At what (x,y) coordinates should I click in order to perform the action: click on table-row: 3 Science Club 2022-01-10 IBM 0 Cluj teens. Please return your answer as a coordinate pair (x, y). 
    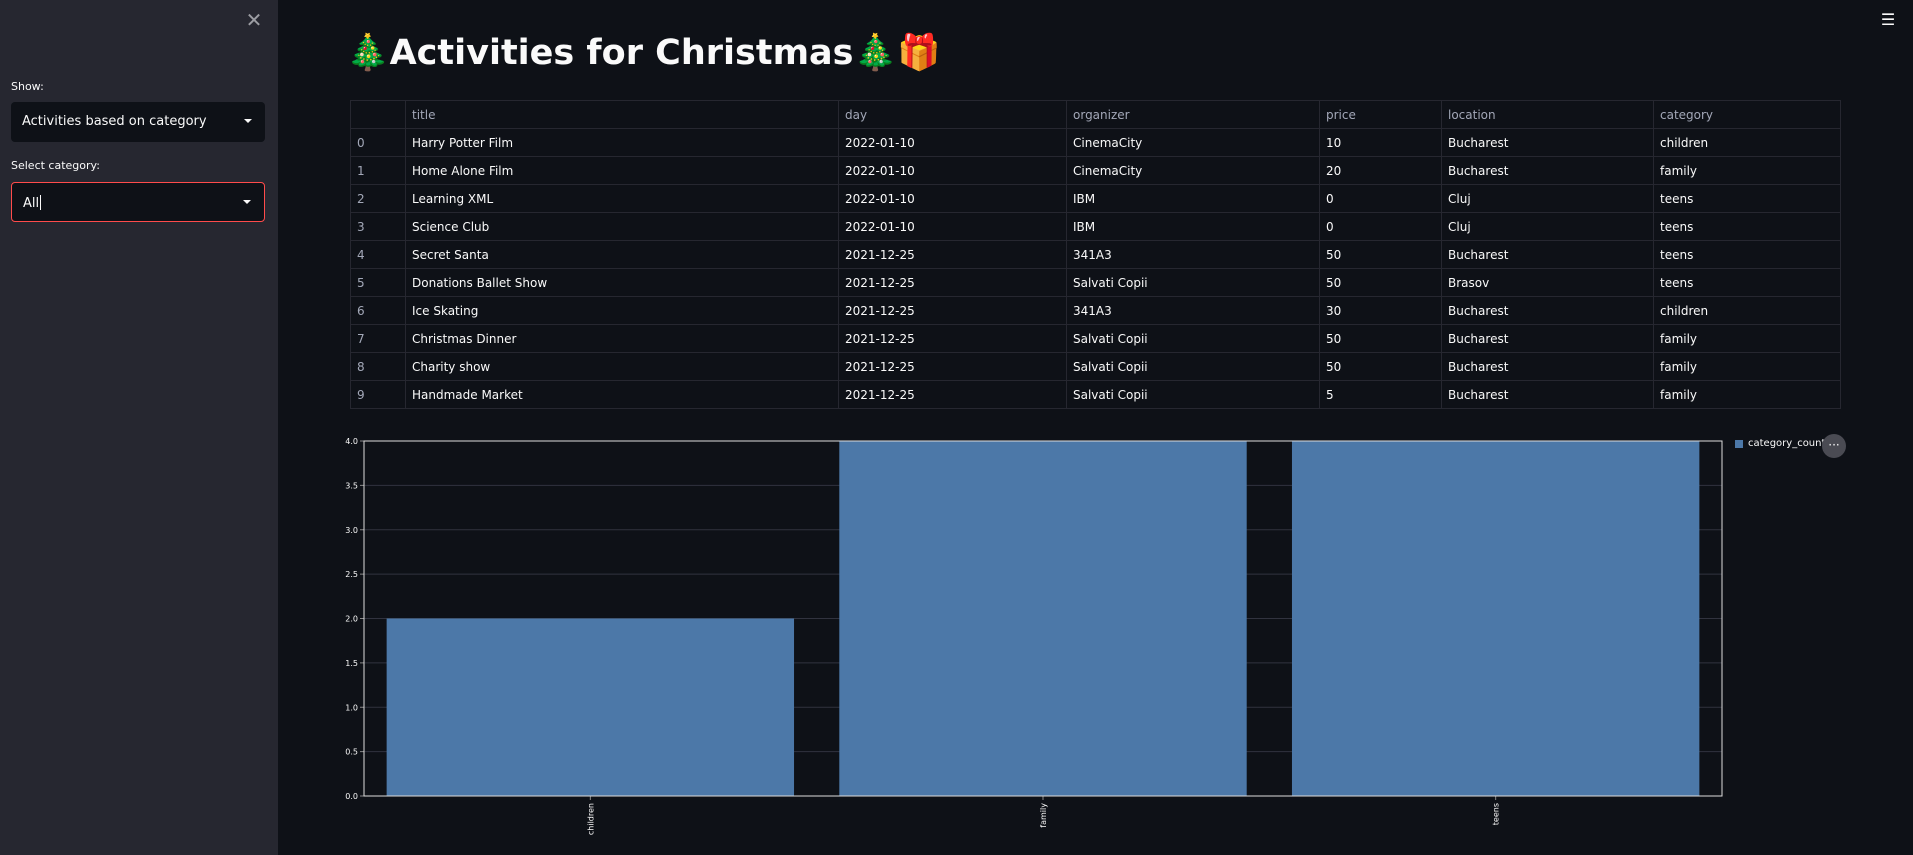
    Looking at the image, I should click on (1095, 226).